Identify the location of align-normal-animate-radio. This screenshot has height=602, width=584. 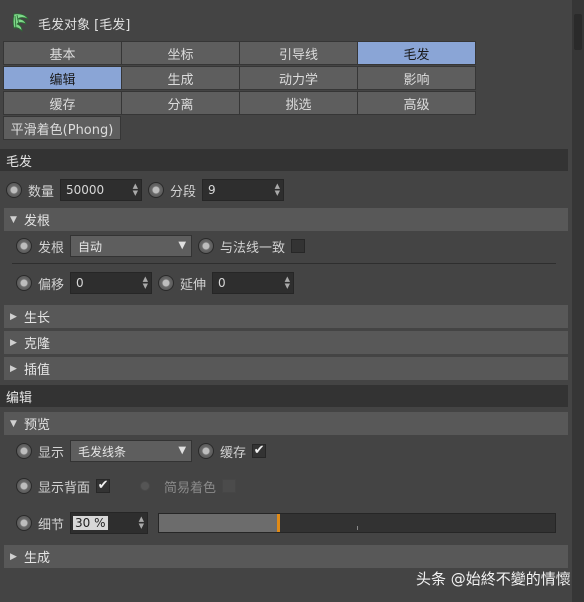
(206, 246).